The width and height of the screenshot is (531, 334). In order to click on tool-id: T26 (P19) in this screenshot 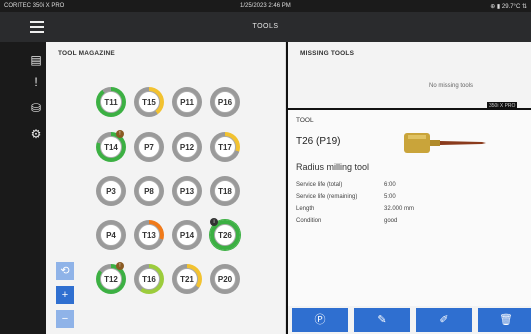, I will do `click(318, 141)`.